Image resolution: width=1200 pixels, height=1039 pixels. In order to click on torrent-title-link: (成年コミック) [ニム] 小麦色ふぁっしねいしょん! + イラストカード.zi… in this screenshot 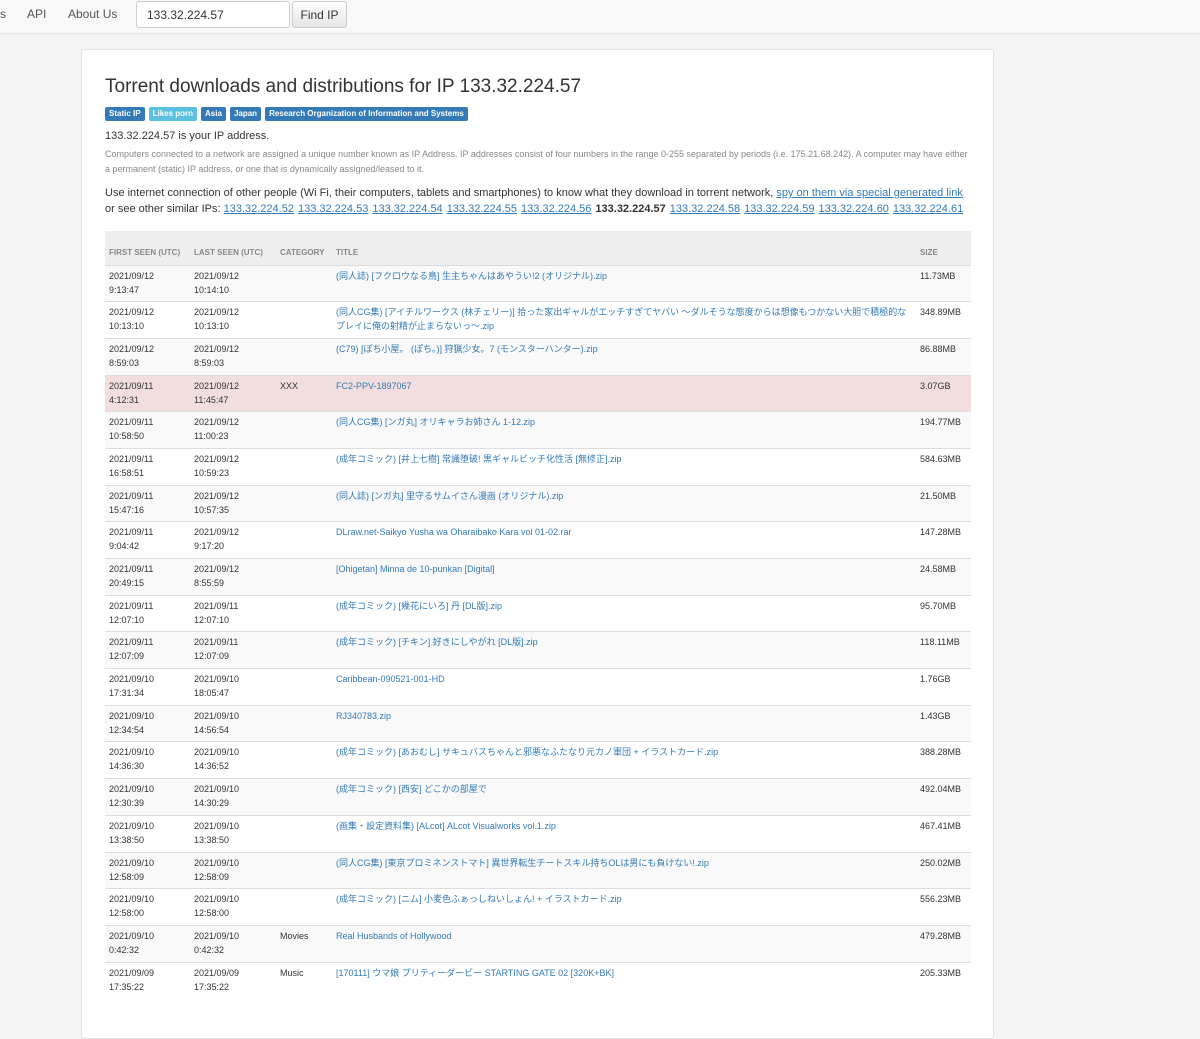, I will do `click(479, 899)`.